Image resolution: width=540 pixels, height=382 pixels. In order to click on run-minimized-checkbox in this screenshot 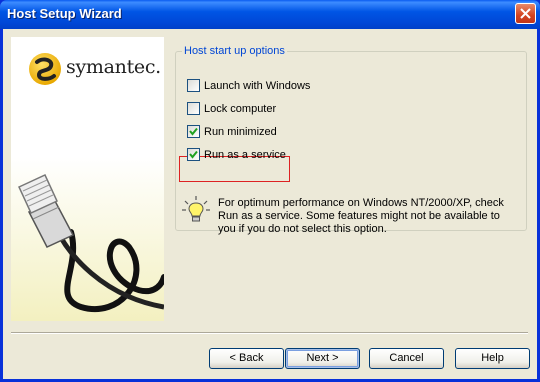, I will do `click(193, 131)`.